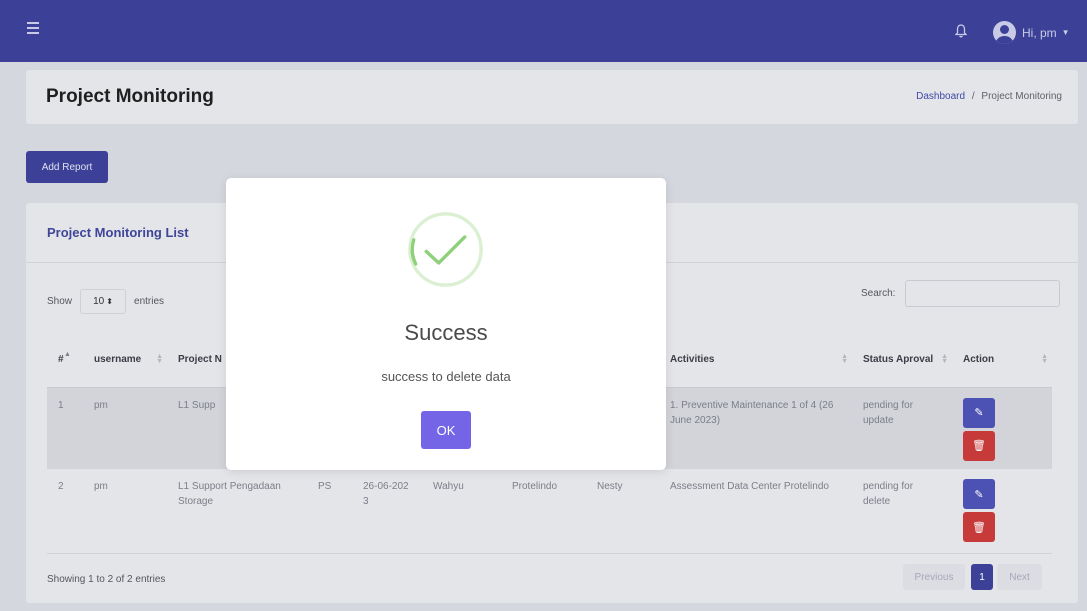 This screenshot has width=1087, height=611. Describe the element at coordinates (446, 376) in the screenshot. I see `modal-message: success to delete data` at that location.